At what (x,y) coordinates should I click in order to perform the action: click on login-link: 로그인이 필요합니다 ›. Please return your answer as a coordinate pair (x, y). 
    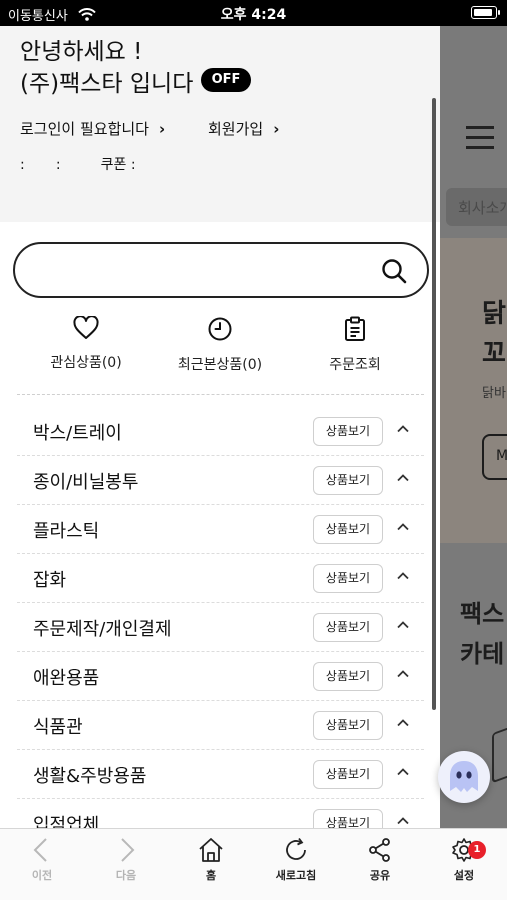
    Looking at the image, I should click on (92, 128).